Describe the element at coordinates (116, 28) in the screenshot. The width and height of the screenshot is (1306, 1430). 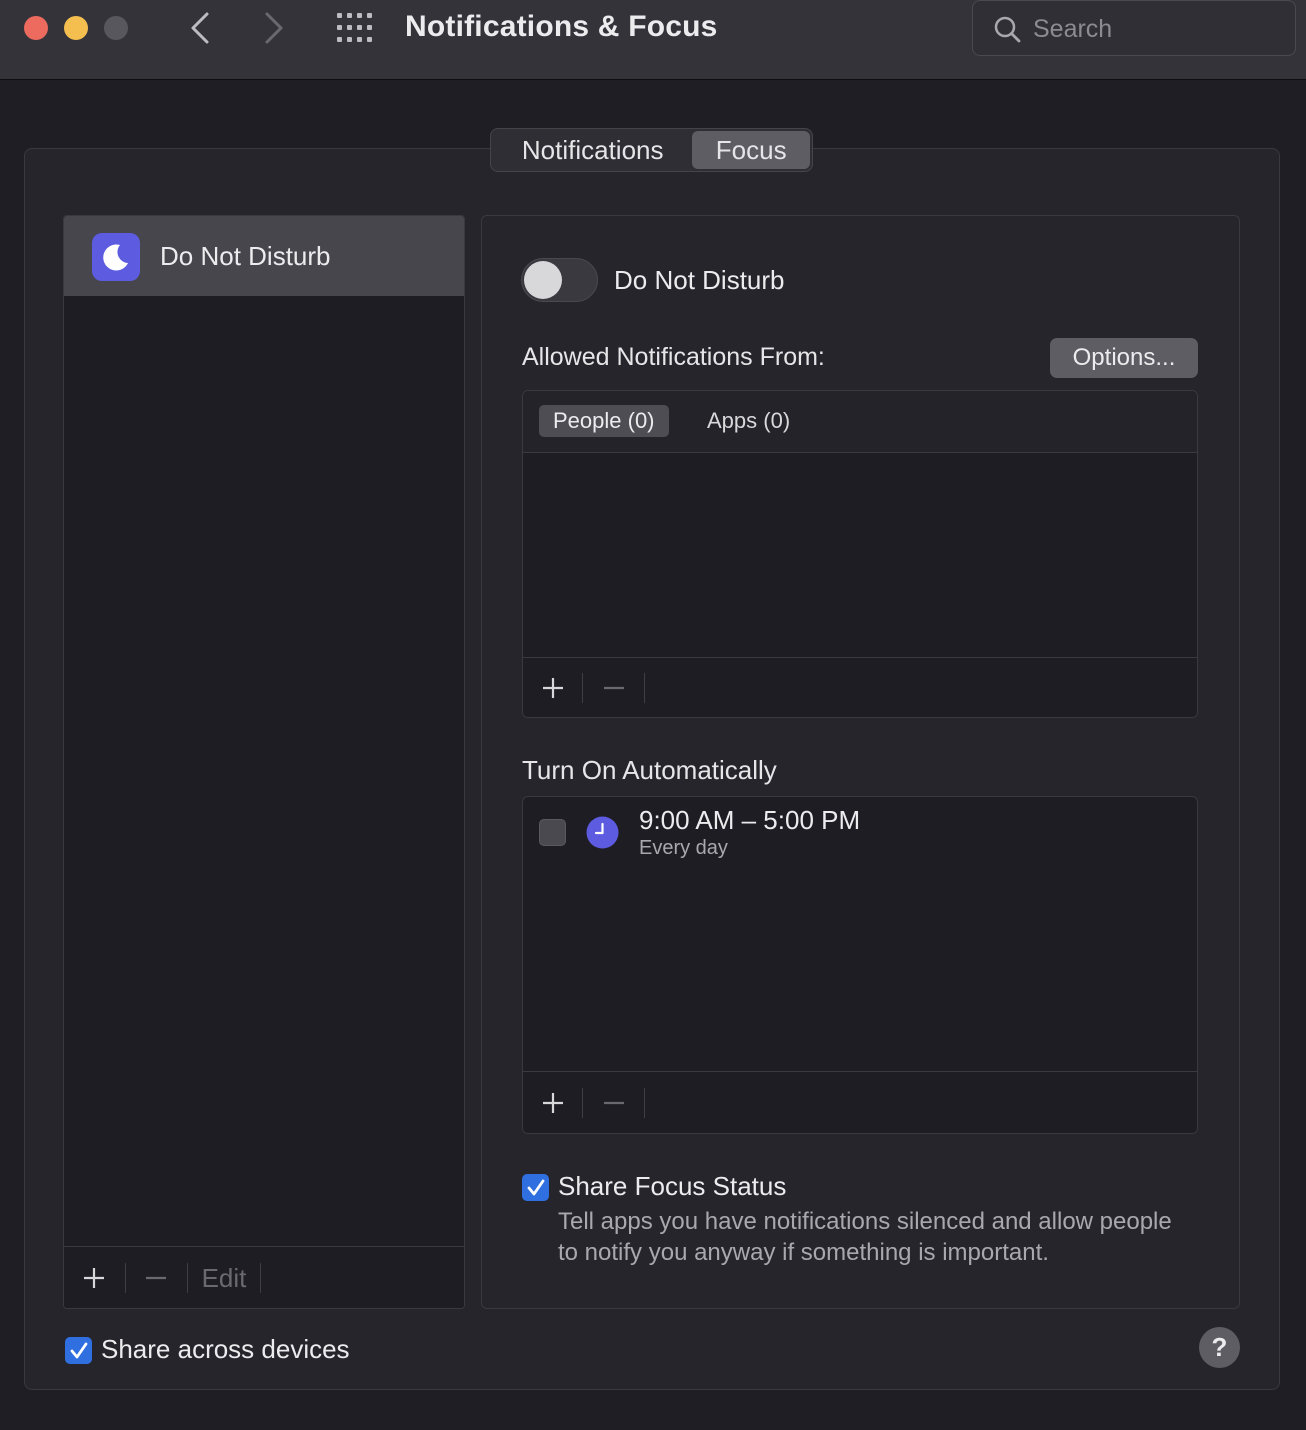
I see `zoom-window-button` at that location.